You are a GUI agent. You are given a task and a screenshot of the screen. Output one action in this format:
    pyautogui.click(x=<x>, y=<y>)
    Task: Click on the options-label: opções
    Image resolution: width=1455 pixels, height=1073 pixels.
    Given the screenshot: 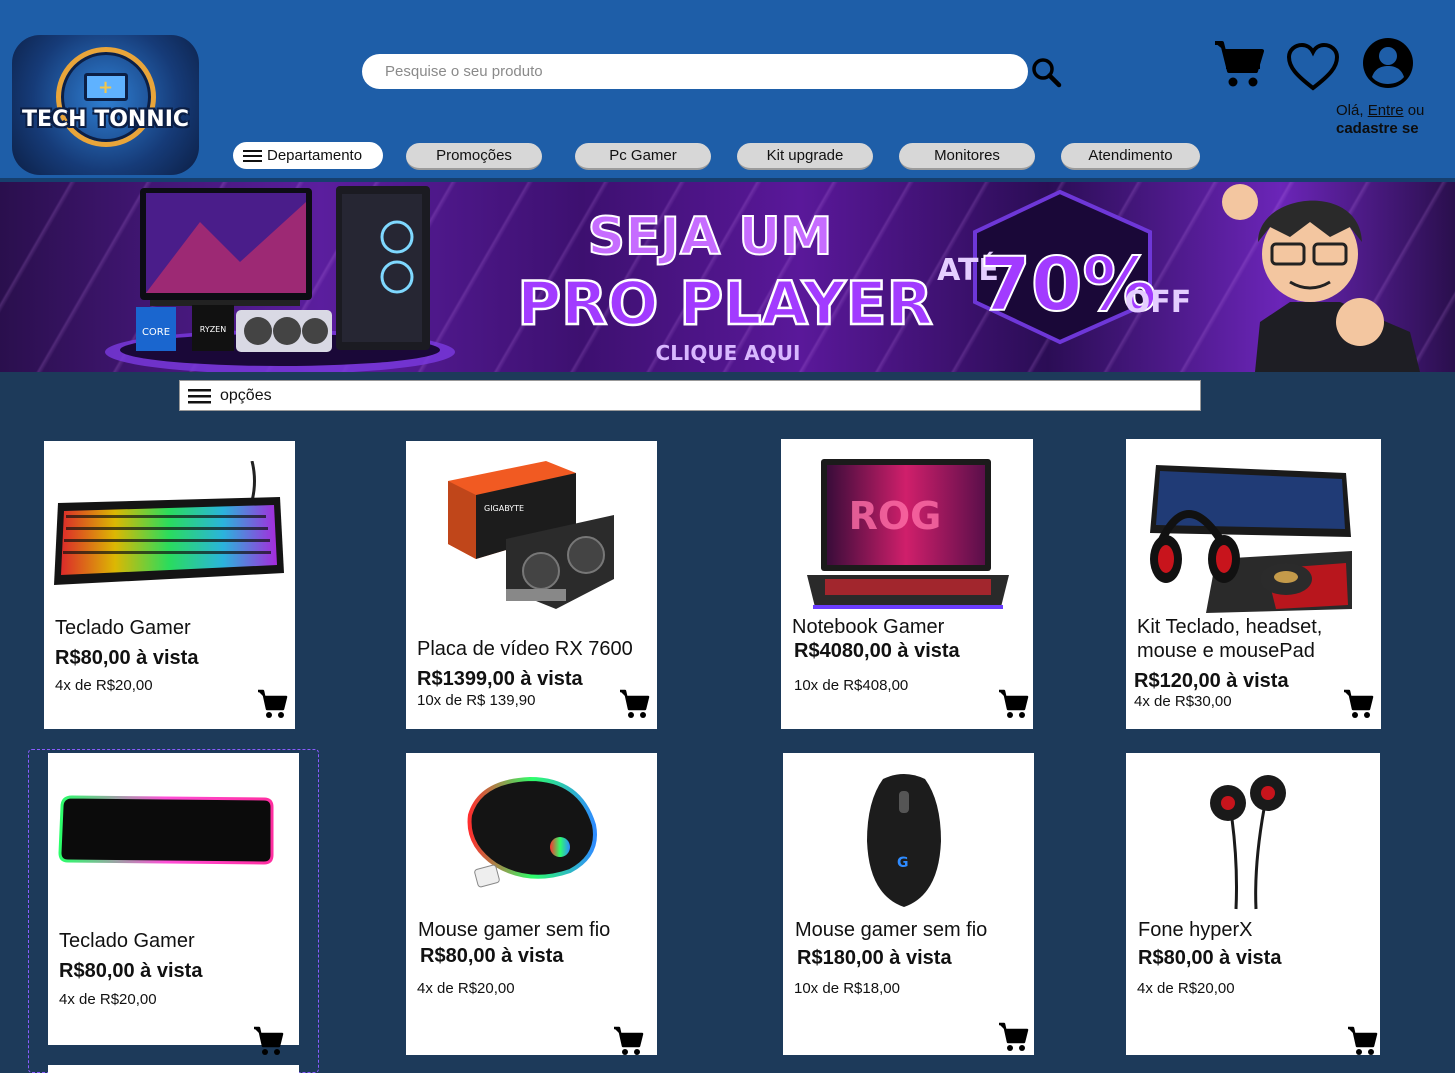 What is the action you would take?
    pyautogui.click(x=246, y=395)
    